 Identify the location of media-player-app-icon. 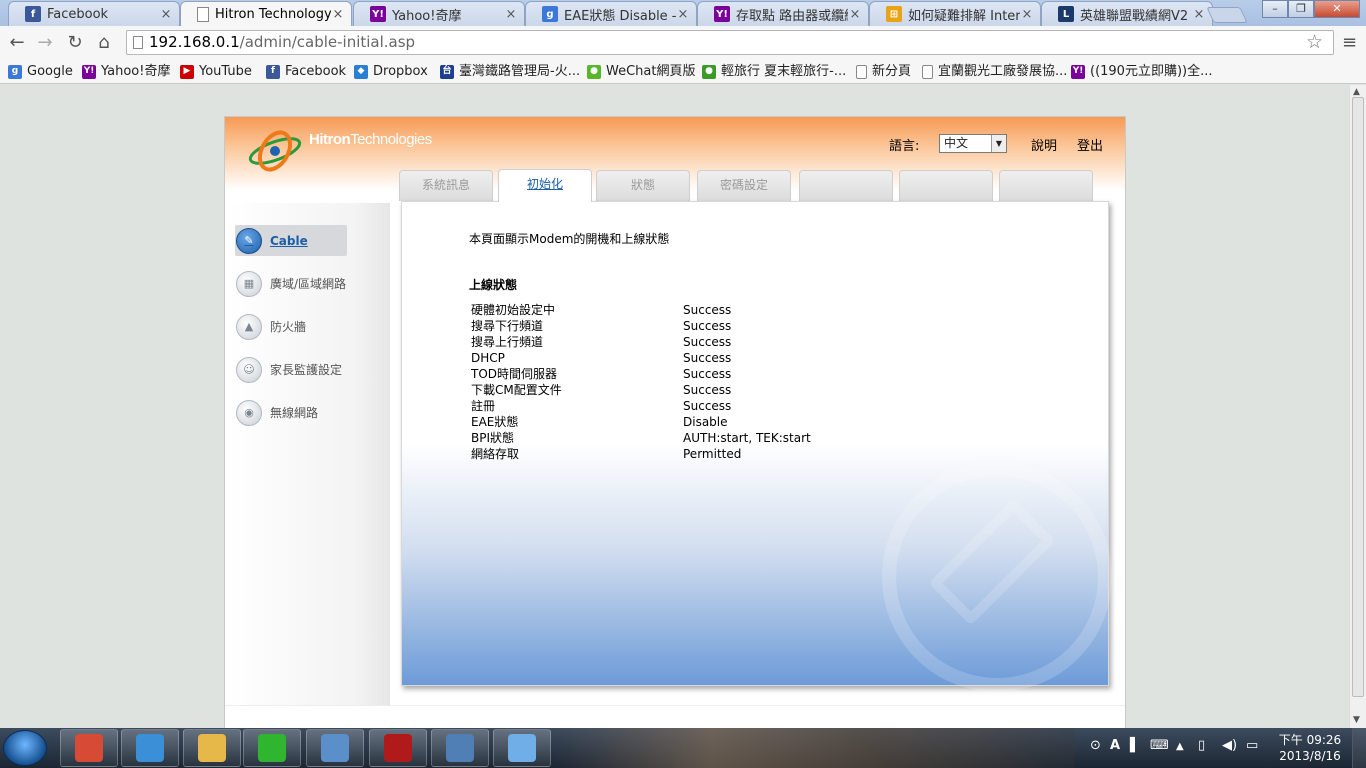
(150, 748).